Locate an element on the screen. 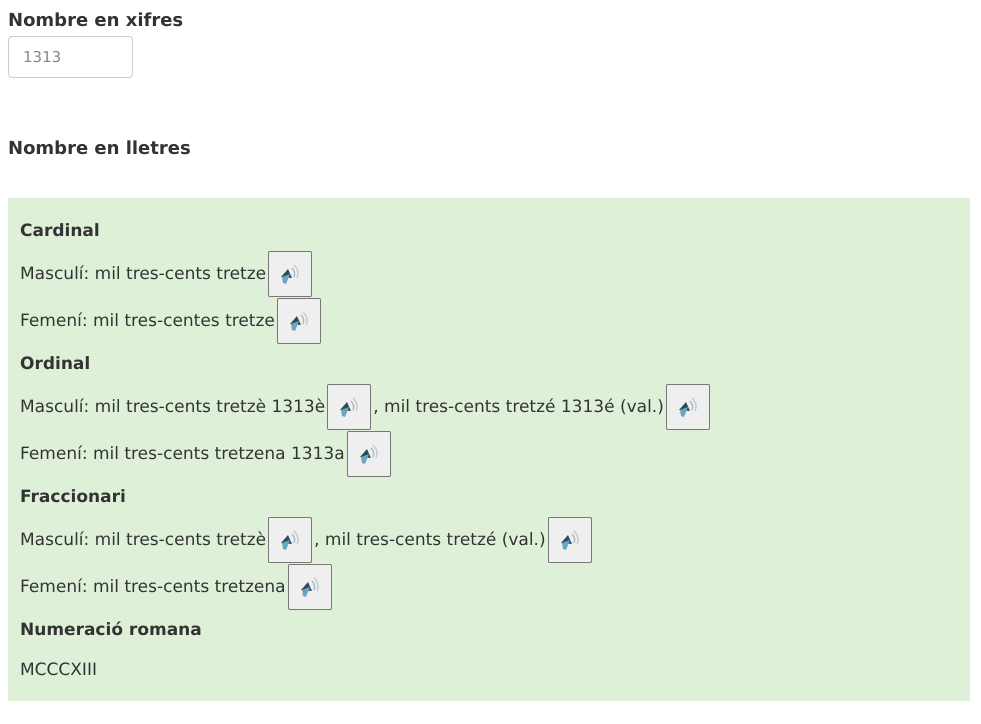 Image resolution: width=981 pixels, height=724 pixels. result-text: MCCCXIII is located at coordinates (58, 670).